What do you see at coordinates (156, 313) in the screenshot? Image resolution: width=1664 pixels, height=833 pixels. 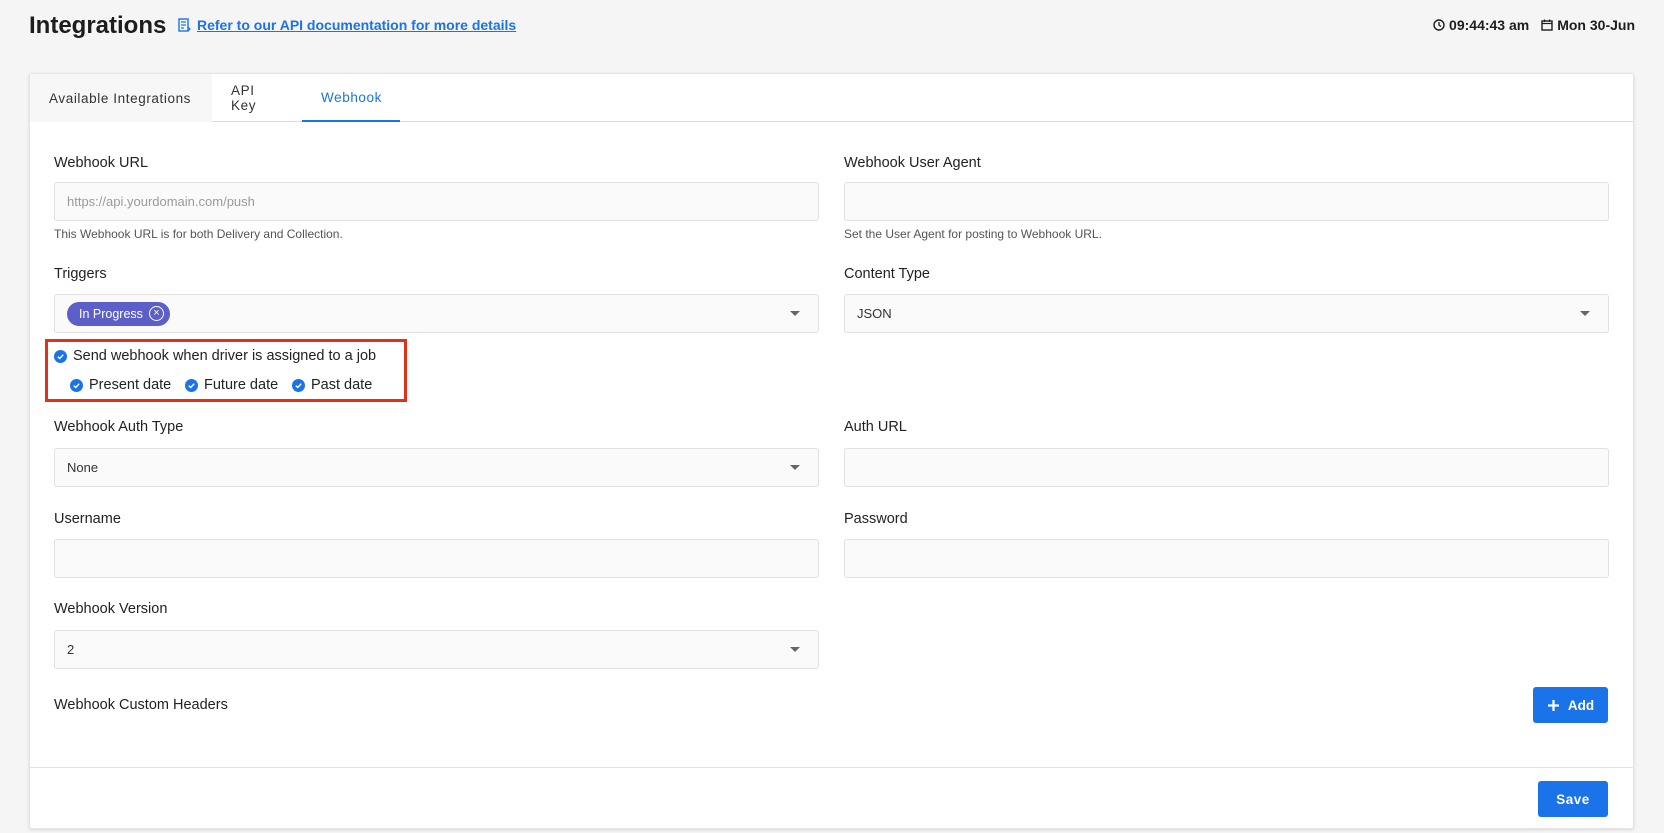 I see `remove-chip-icon: ×` at bounding box center [156, 313].